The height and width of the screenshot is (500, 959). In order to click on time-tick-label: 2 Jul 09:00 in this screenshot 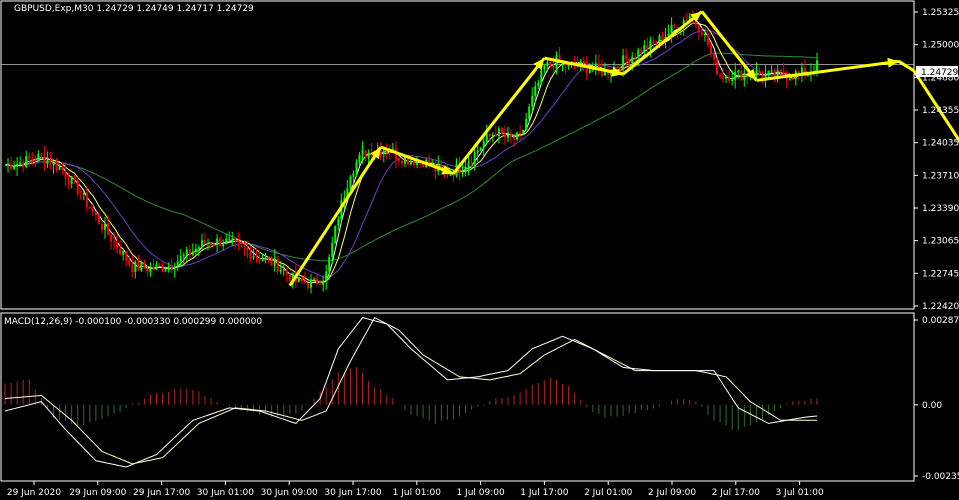, I will do `click(672, 493)`.